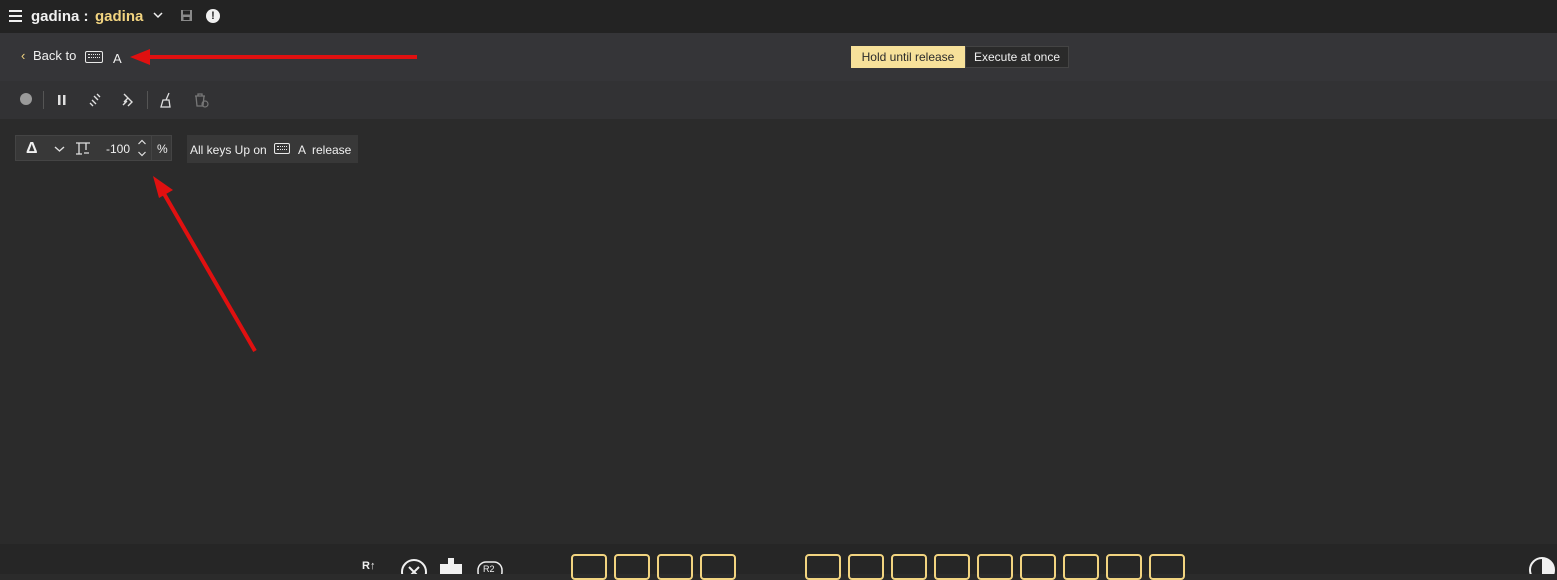 The height and width of the screenshot is (580, 1557). I want to click on record-icon, so click(26, 99).